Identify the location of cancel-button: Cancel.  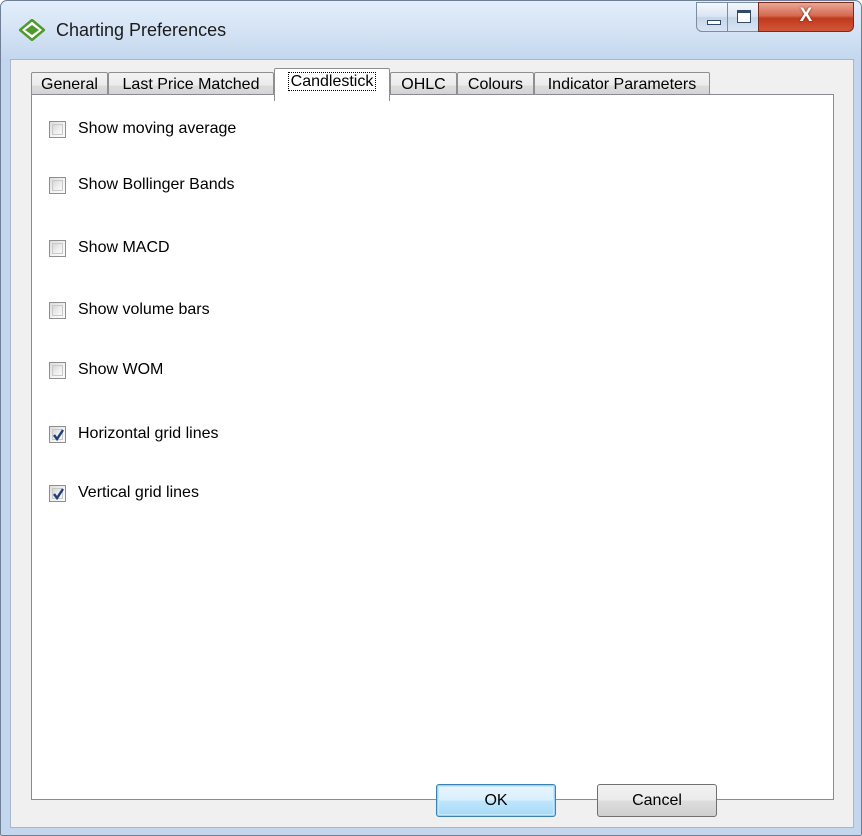
(657, 800).